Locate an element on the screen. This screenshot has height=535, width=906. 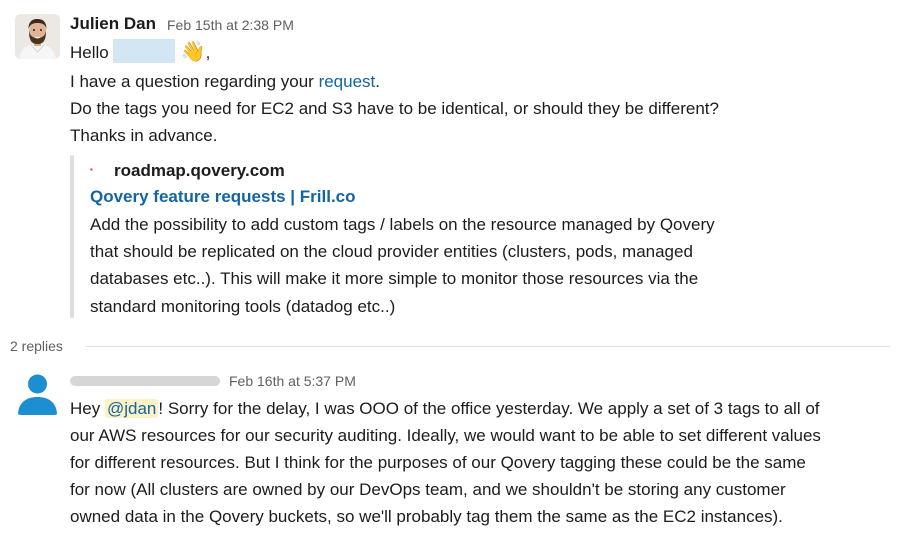
greeting-text: Hello is located at coordinates (89, 52).